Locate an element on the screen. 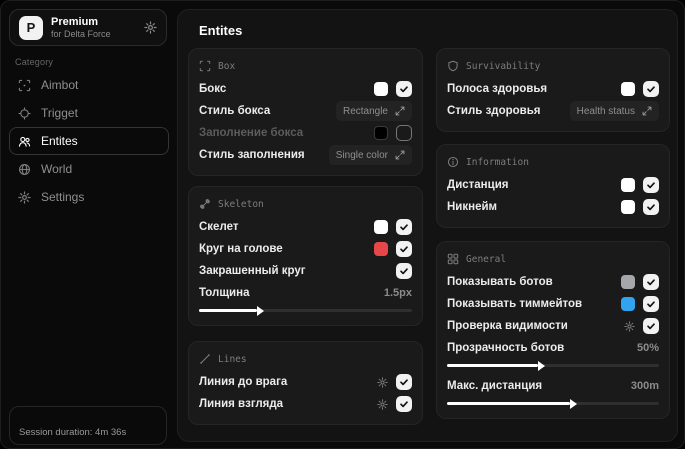 The image size is (685, 449). sidebar-item-trigget: Trigget is located at coordinates (89, 113).